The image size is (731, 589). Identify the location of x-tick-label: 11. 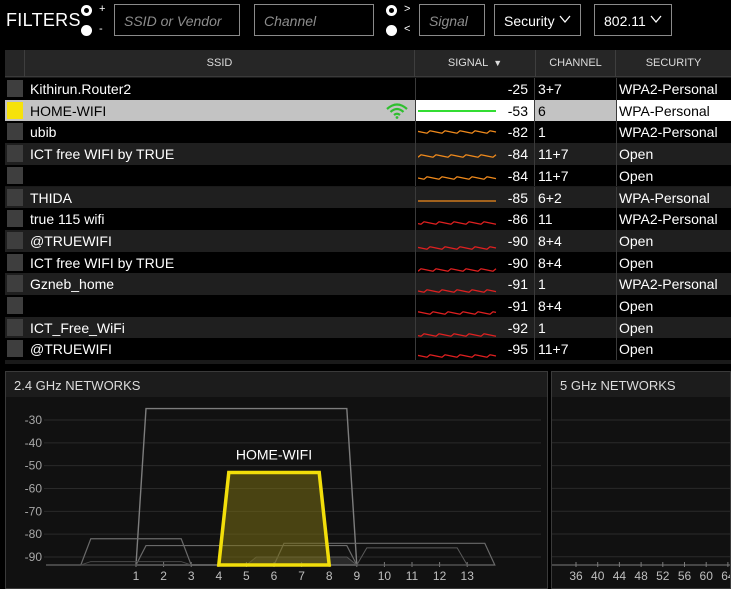
(412, 576).